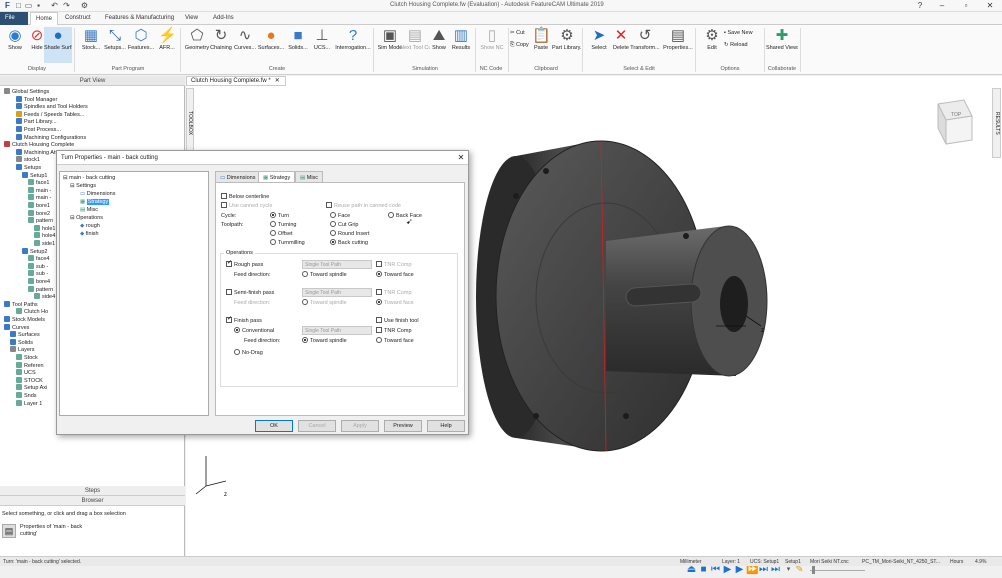  What do you see at coordinates (492, 45) in the screenshot?
I see `show-nc-button: ▯ Show NC` at bounding box center [492, 45].